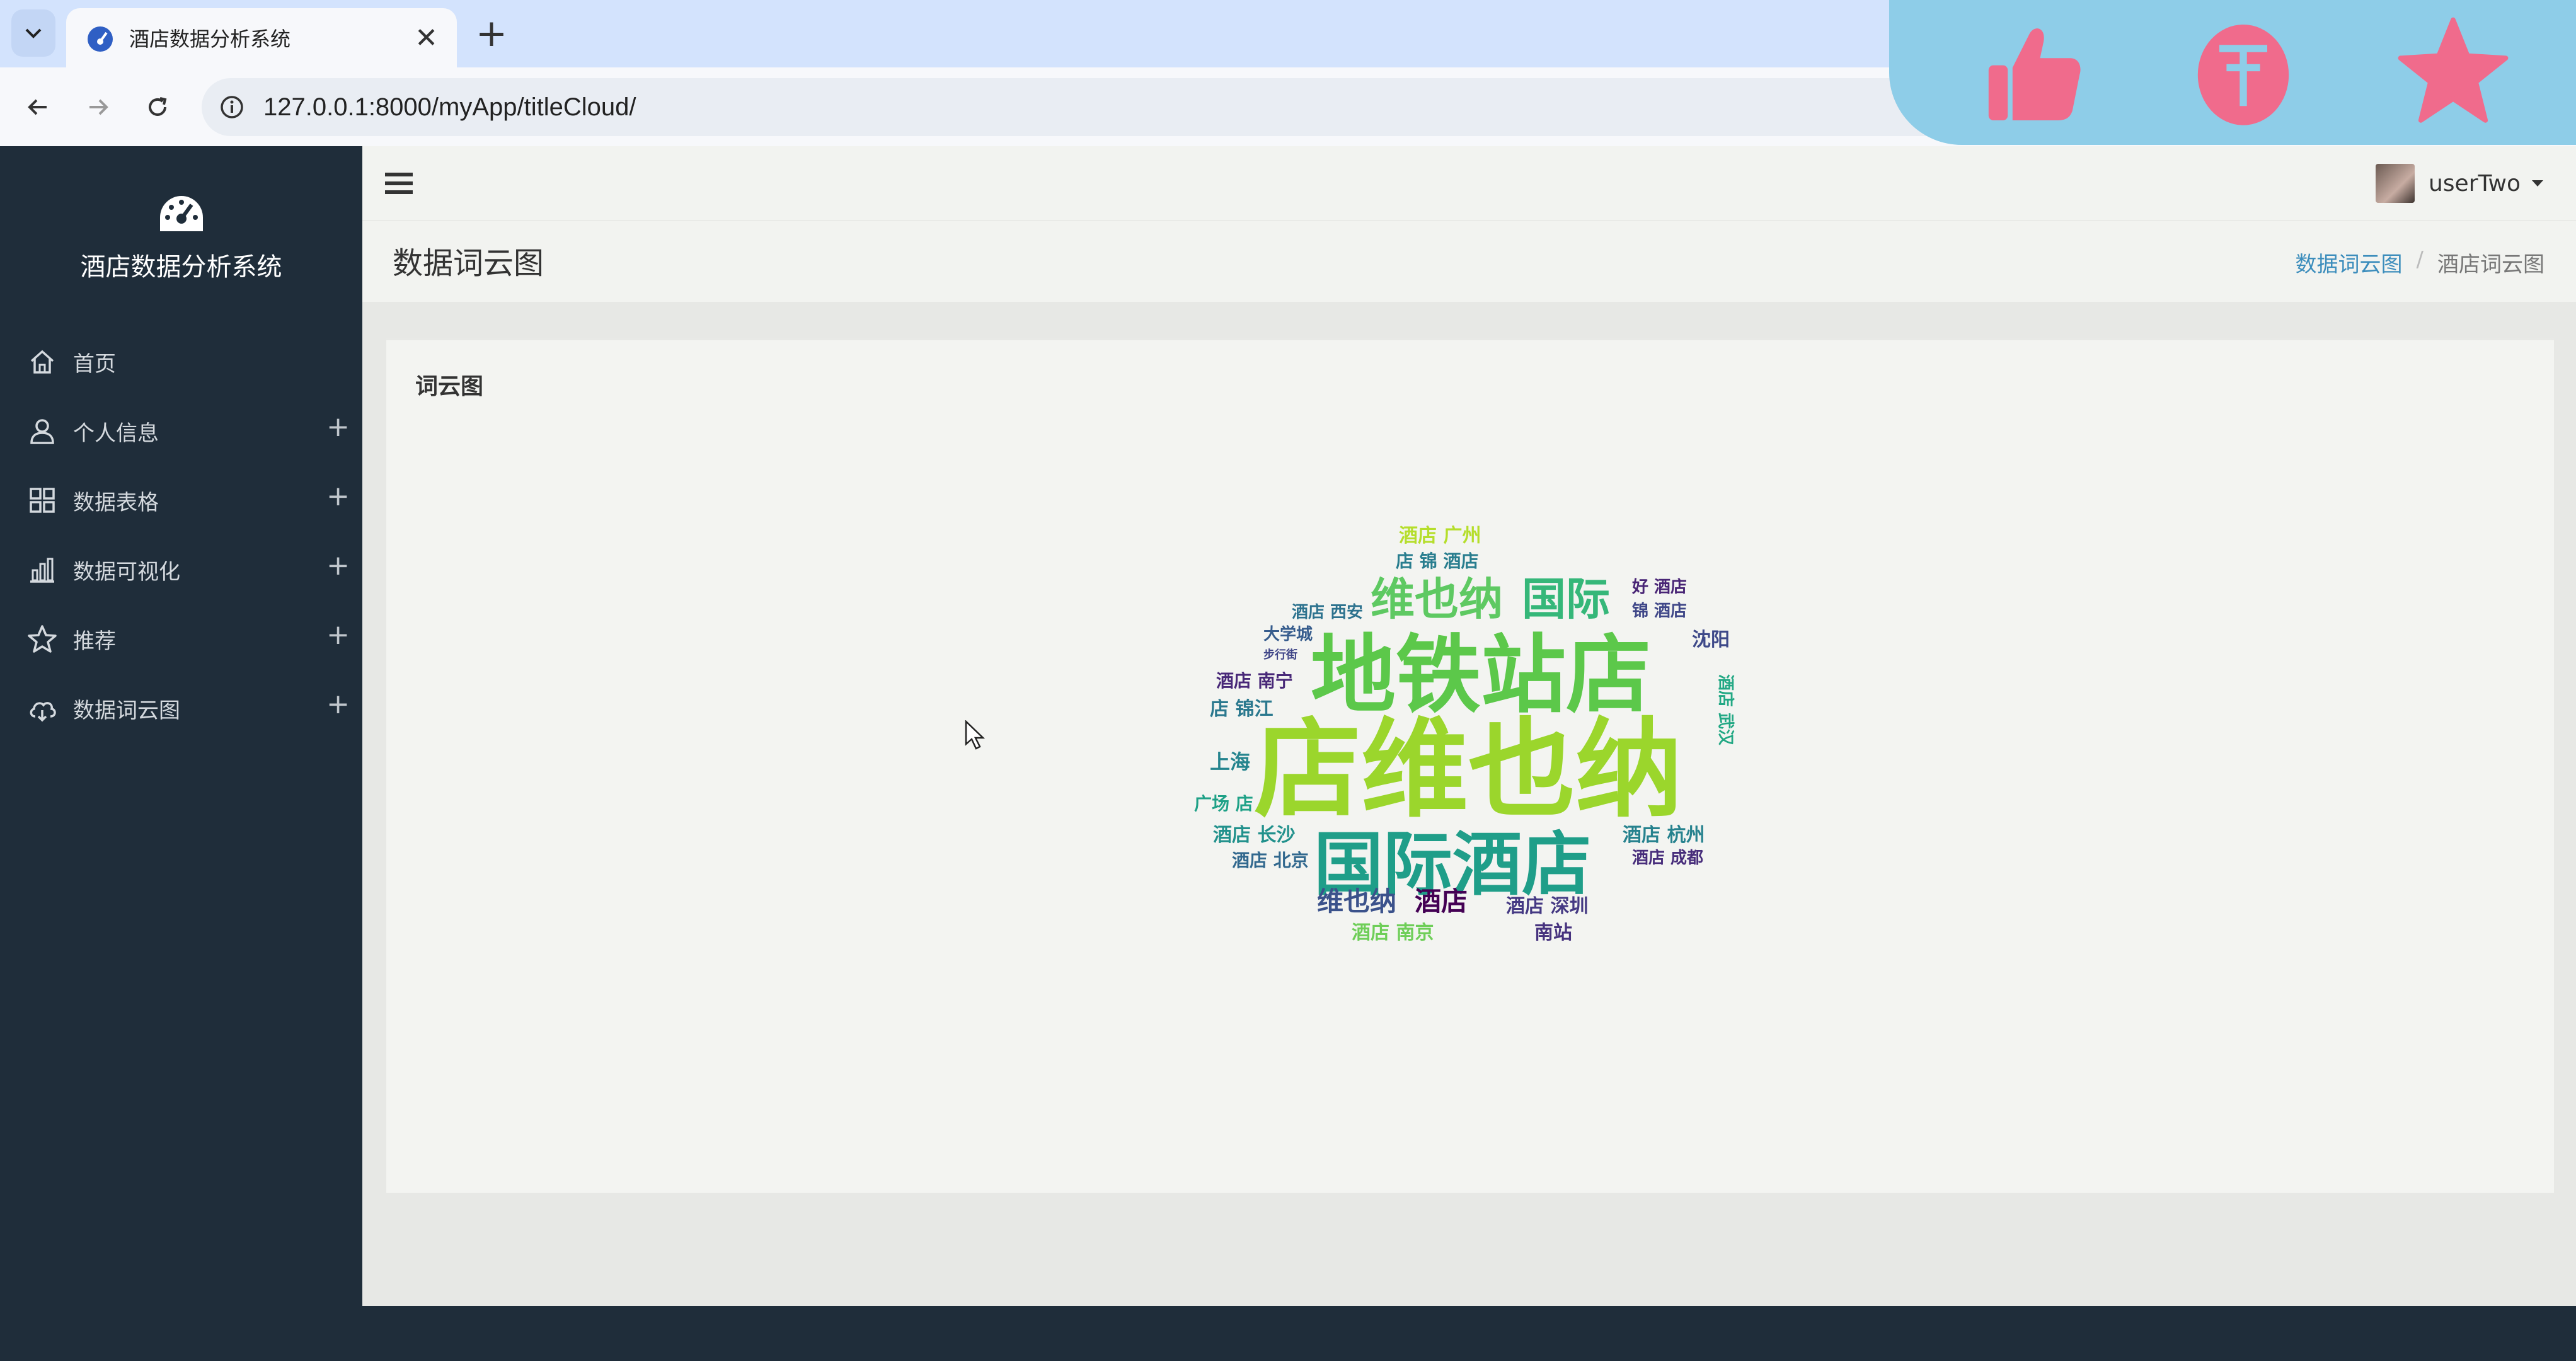 This screenshot has height=1361, width=2576. What do you see at coordinates (1327, 612) in the screenshot?
I see `cloud-word: 酒店 西安` at bounding box center [1327, 612].